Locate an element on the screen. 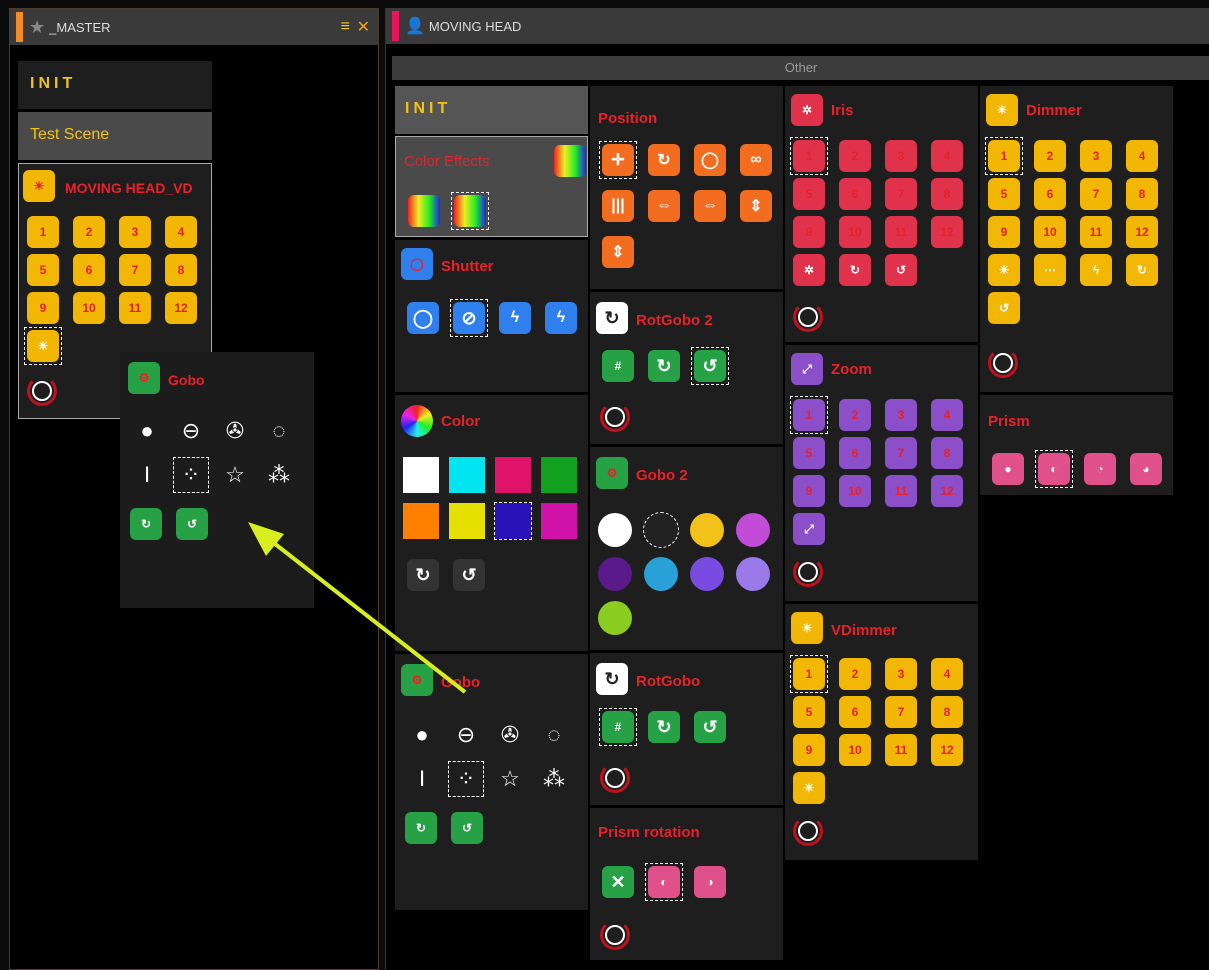  annotation-arrow is located at coordinates (357, 608).